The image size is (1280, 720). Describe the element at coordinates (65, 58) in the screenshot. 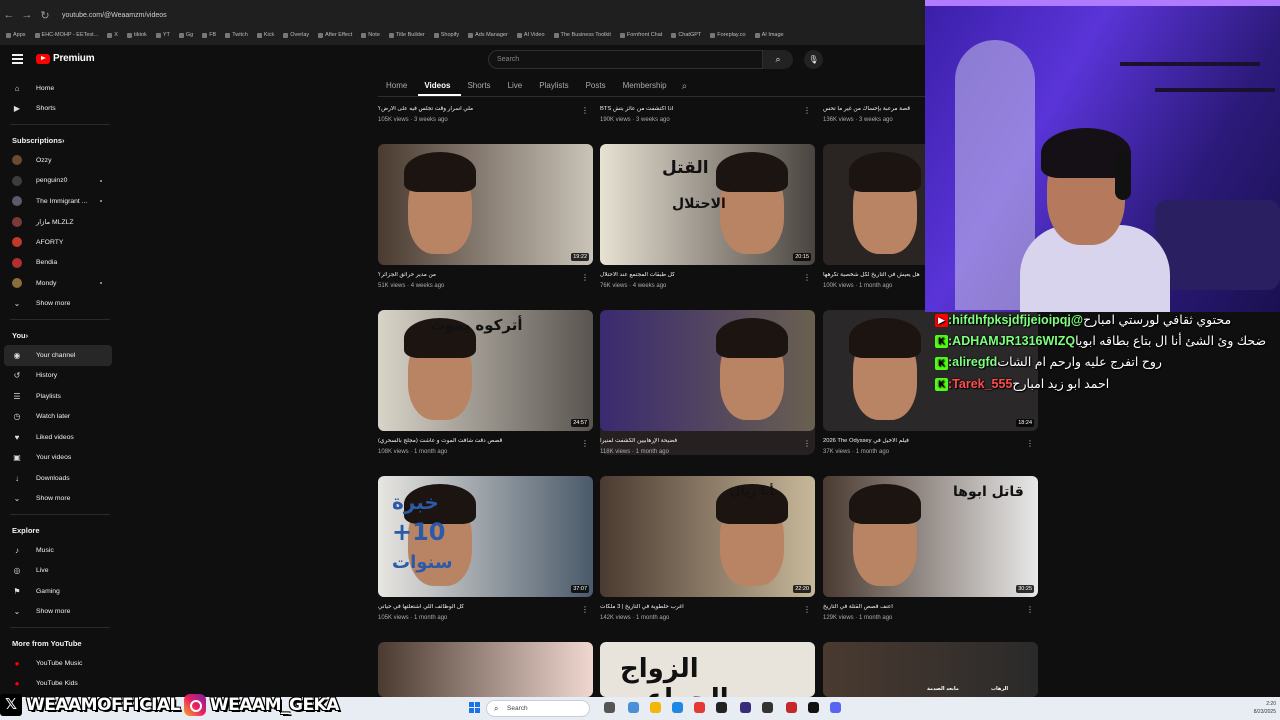

I see `youtube-logo: Premium` at that location.